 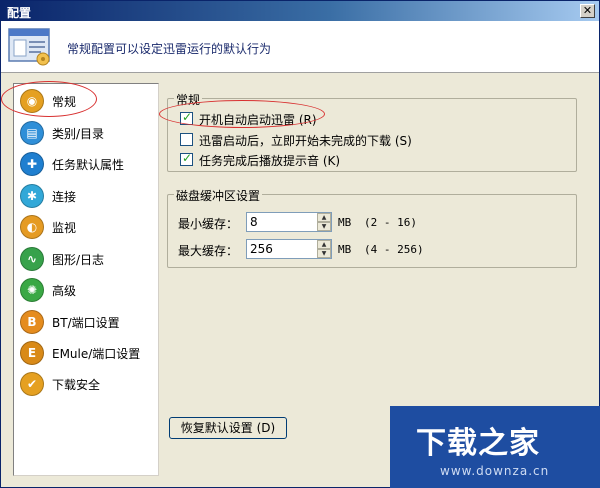 What do you see at coordinates (289, 222) in the screenshot?
I see `min-cache-spinner: 8 ▲ ▼` at bounding box center [289, 222].